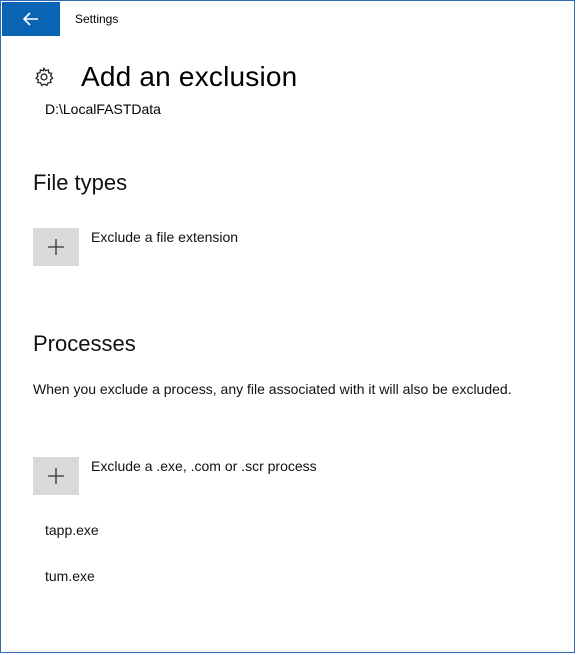 The width and height of the screenshot is (577, 655). What do you see at coordinates (189, 76) in the screenshot?
I see `page-title: Add an exclusion` at bounding box center [189, 76].